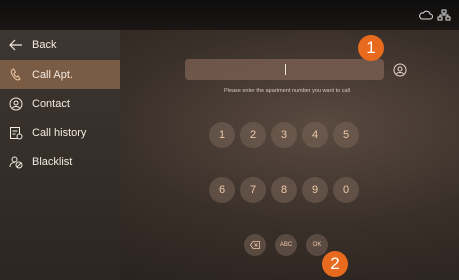 Image resolution: width=459 pixels, height=280 pixels. Describe the element at coordinates (60, 44) in the screenshot. I see `back-button: Back` at that location.